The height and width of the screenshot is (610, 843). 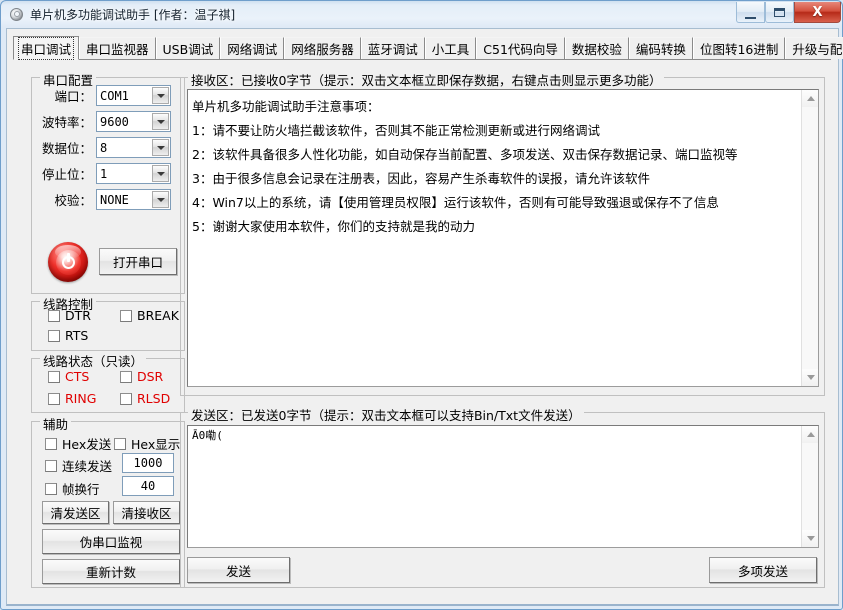 I want to click on tab-label: 网络调试, so click(x=252, y=49).